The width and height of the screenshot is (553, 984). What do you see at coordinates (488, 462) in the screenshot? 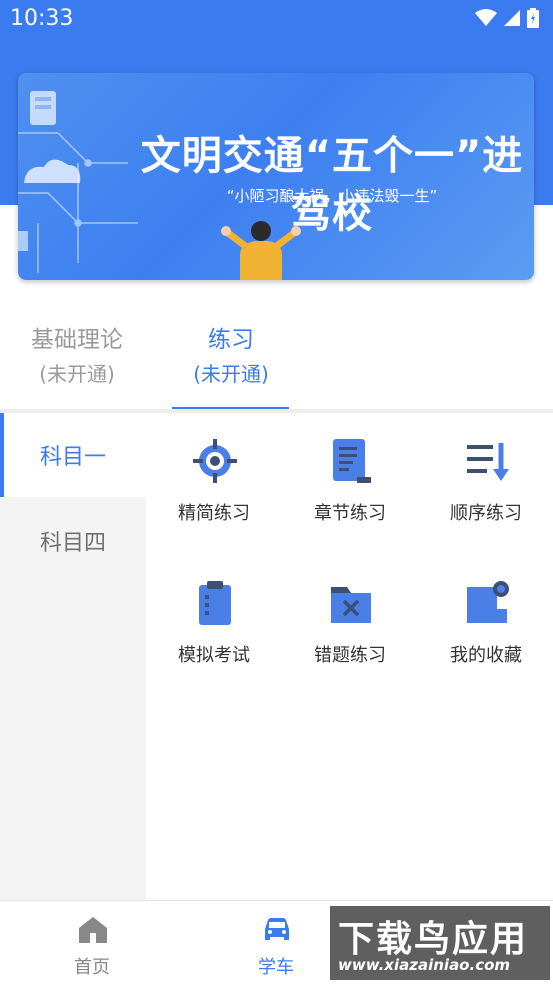
I see `sort-down-icon` at bounding box center [488, 462].